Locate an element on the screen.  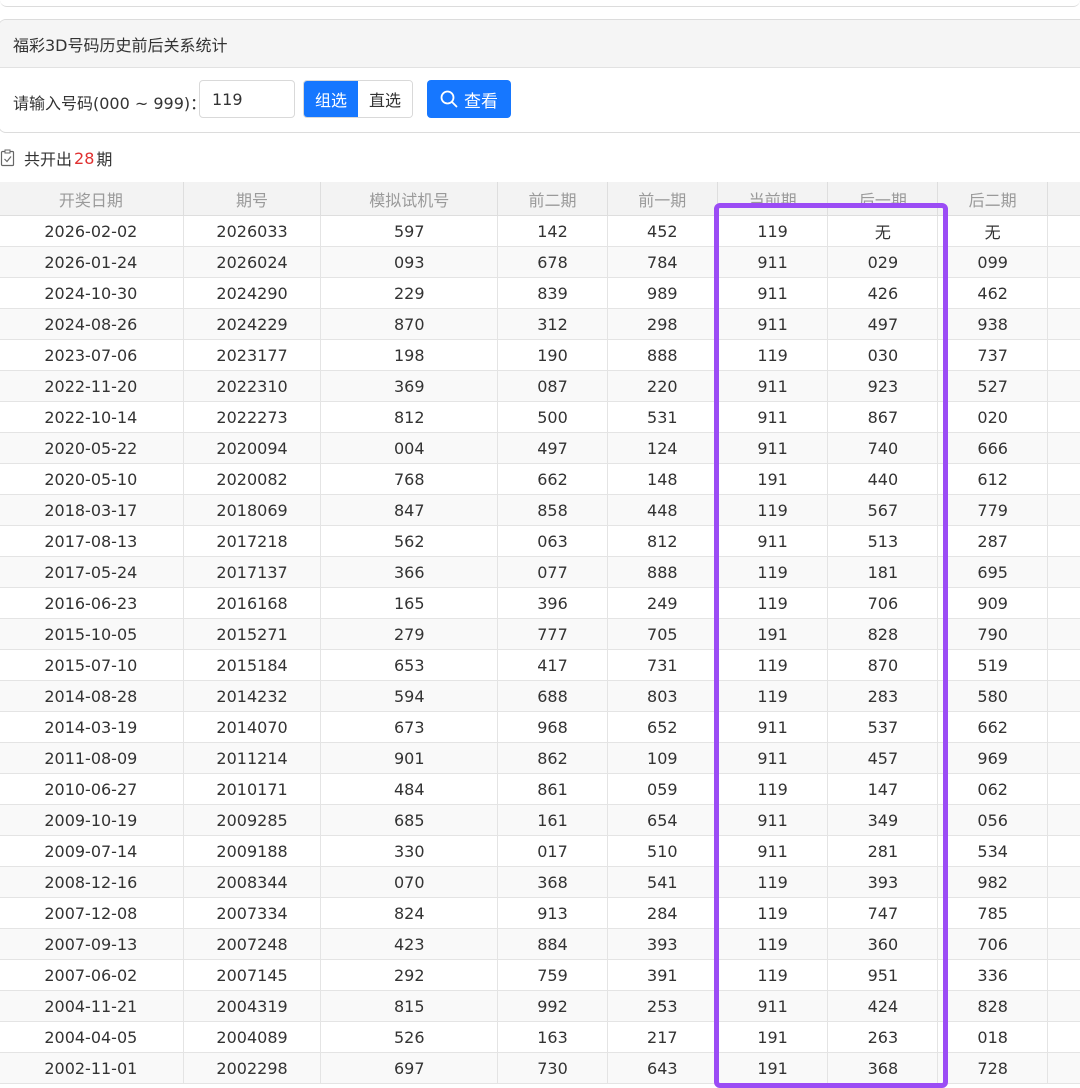
table-cell: 812 is located at coordinates (662, 541).